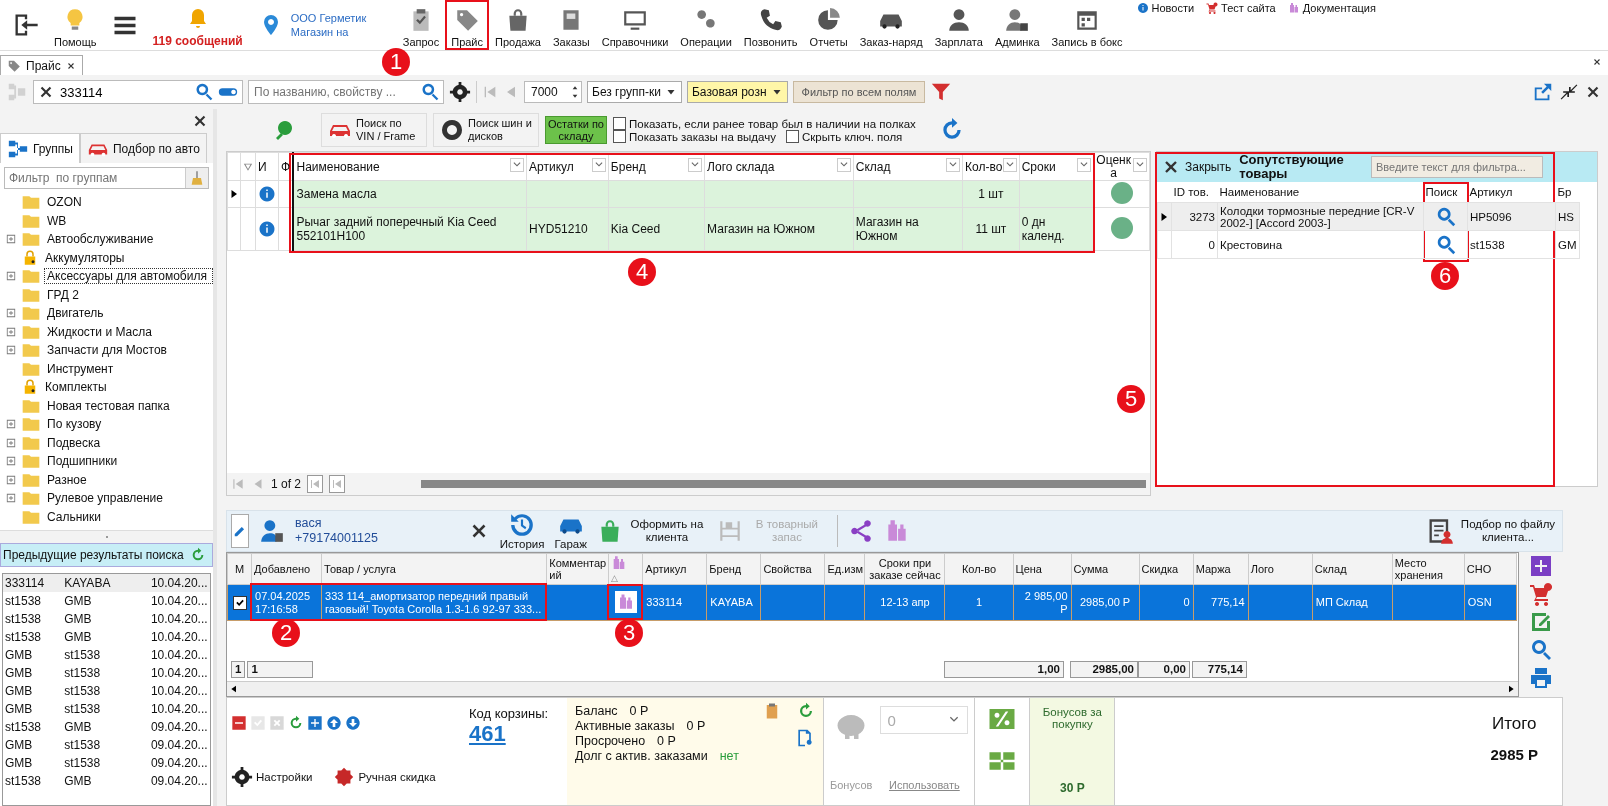 This screenshot has height=806, width=1608. I want to click on panel-tab: Подбор по авто, so click(143, 148).